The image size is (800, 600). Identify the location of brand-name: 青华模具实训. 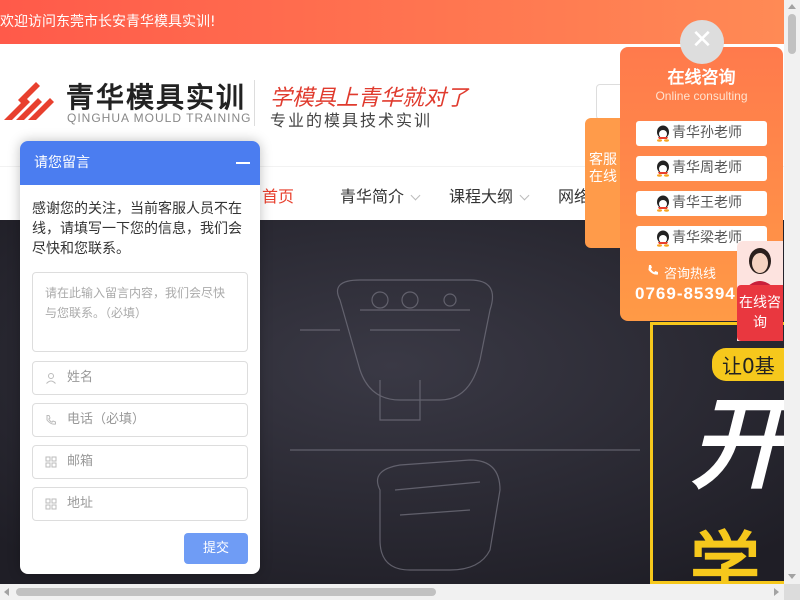
(156, 96).